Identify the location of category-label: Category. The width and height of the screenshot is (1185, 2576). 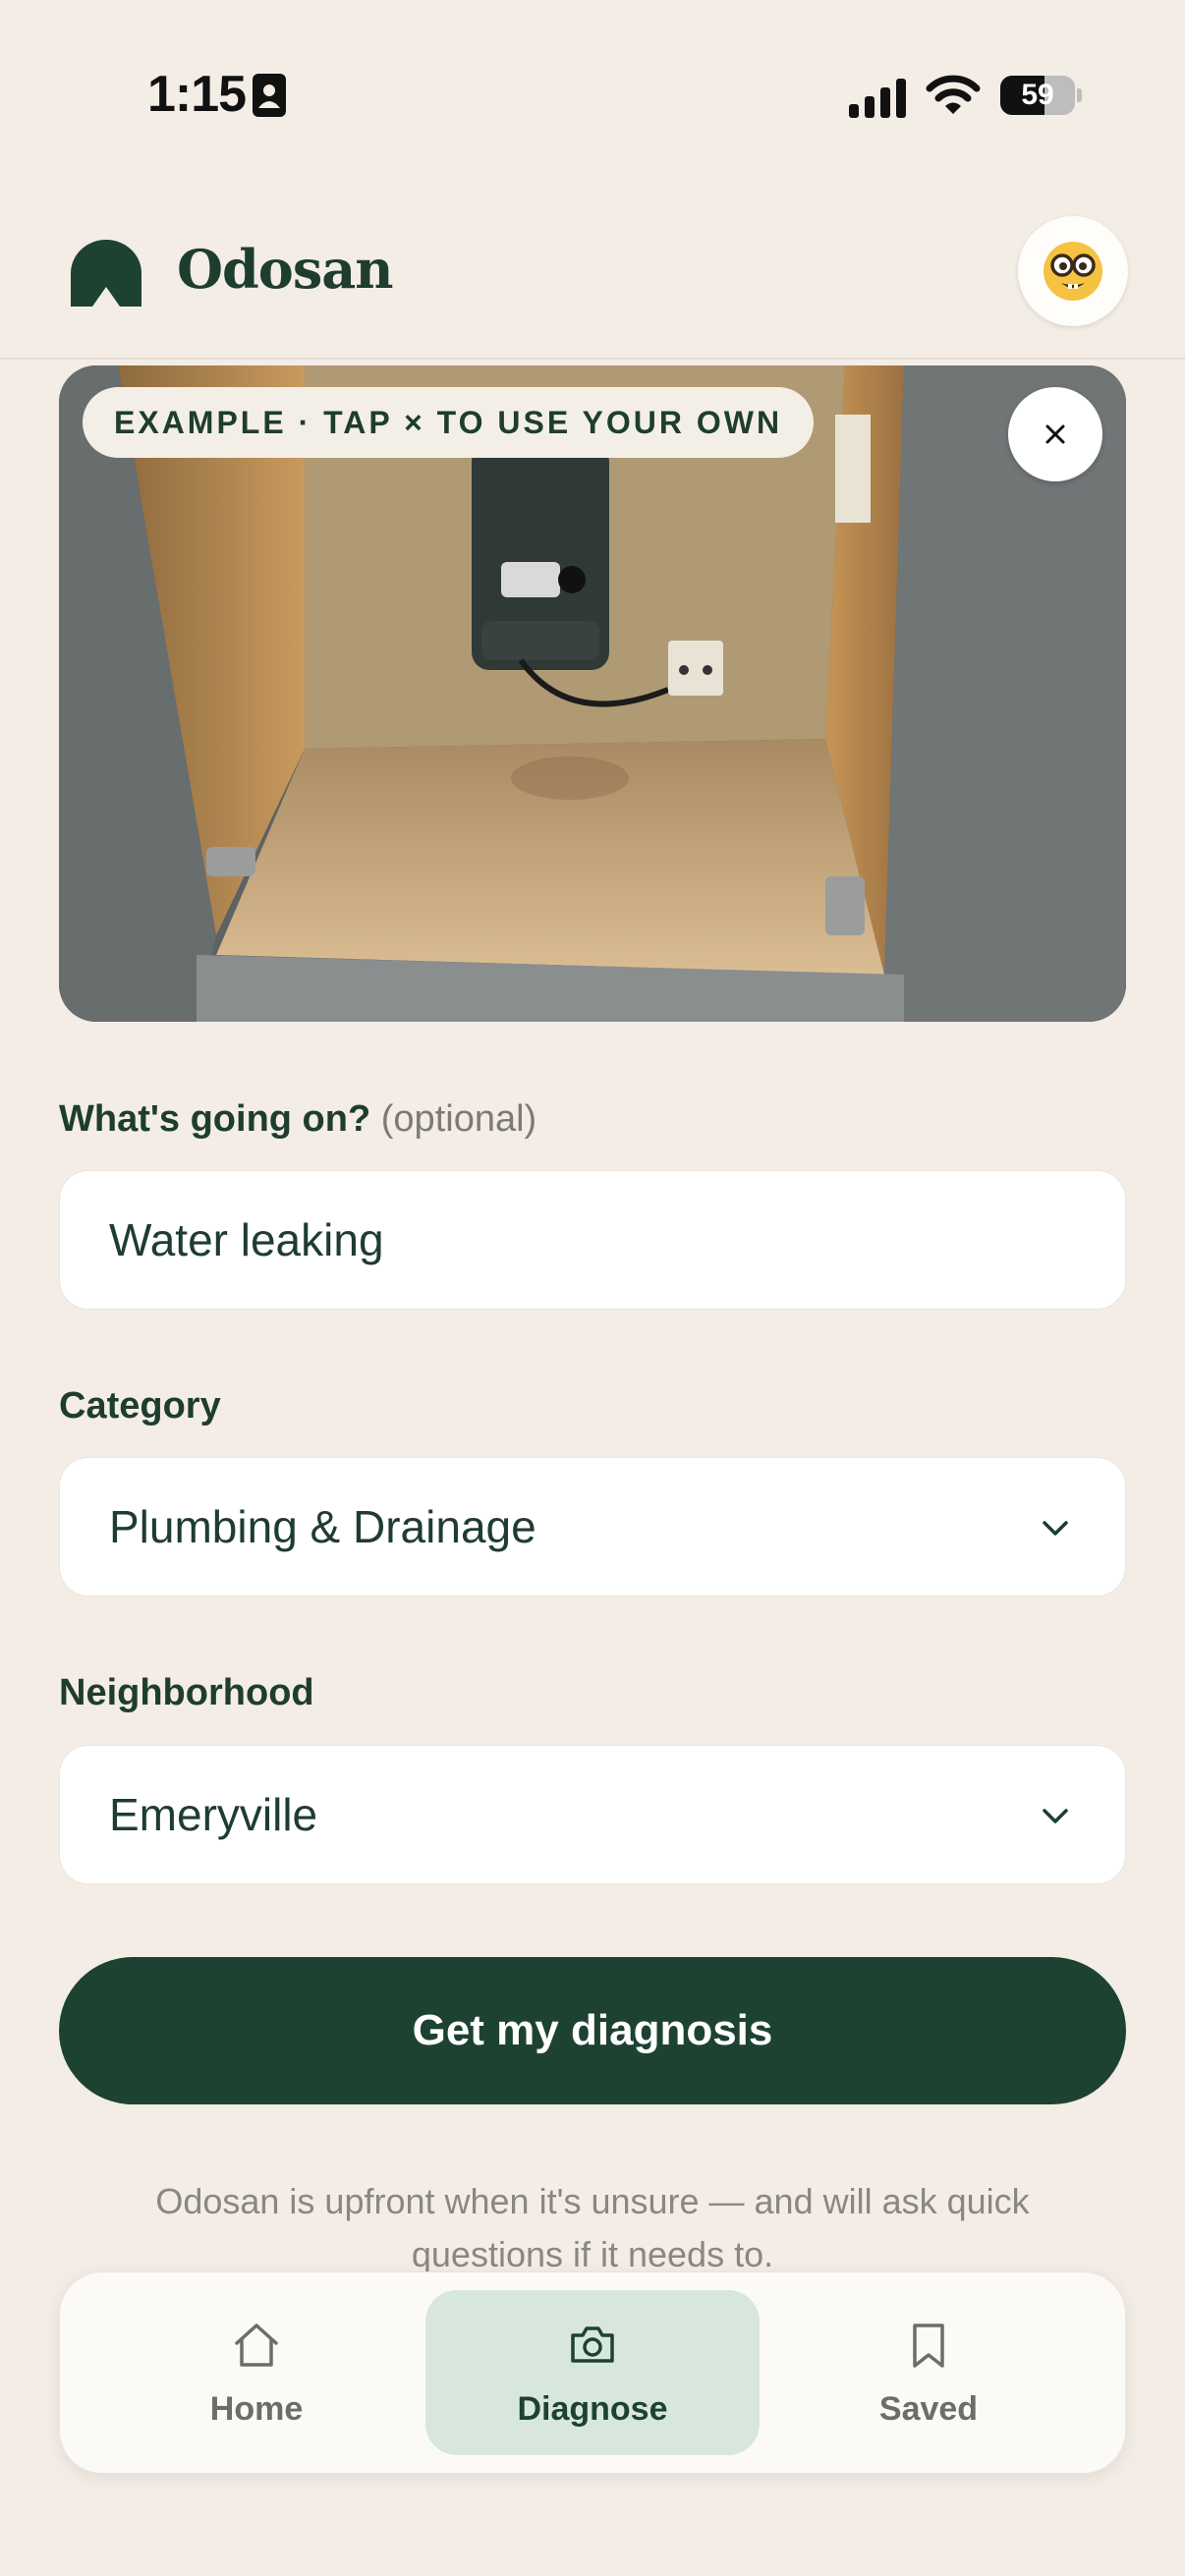
(140, 1406).